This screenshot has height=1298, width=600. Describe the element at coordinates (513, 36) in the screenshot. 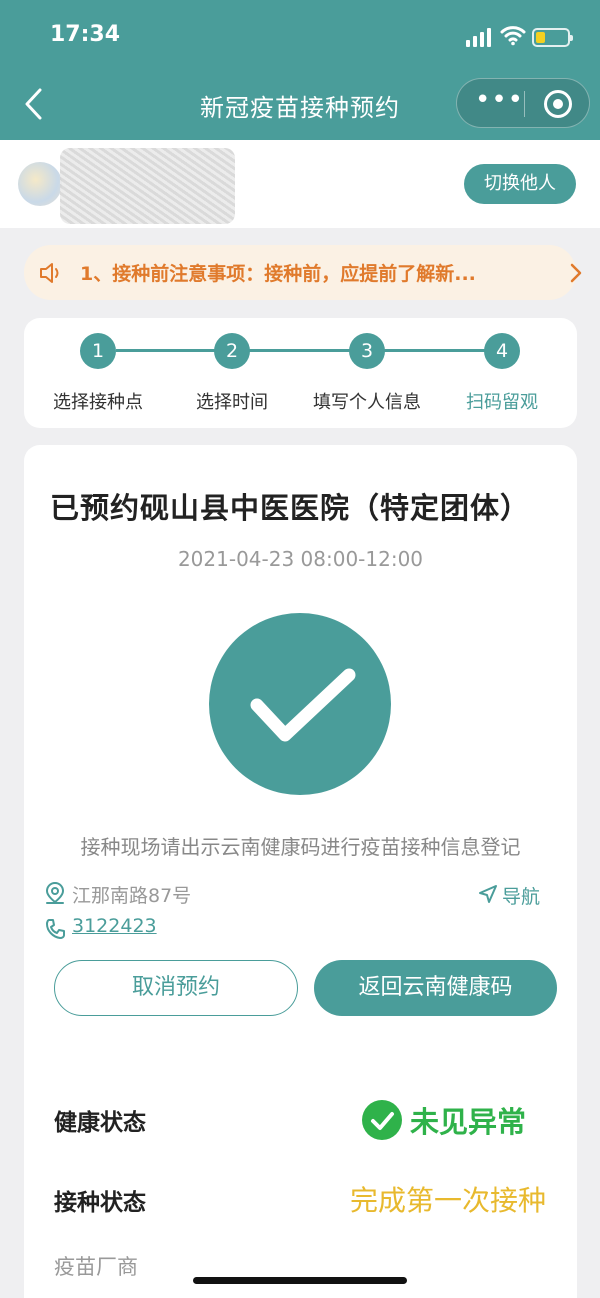

I see `wifi-icon` at that location.